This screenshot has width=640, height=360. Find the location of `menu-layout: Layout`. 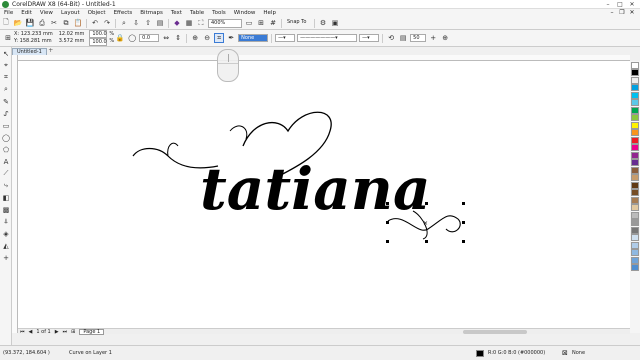

menu-layout: Layout is located at coordinates (70, 13).